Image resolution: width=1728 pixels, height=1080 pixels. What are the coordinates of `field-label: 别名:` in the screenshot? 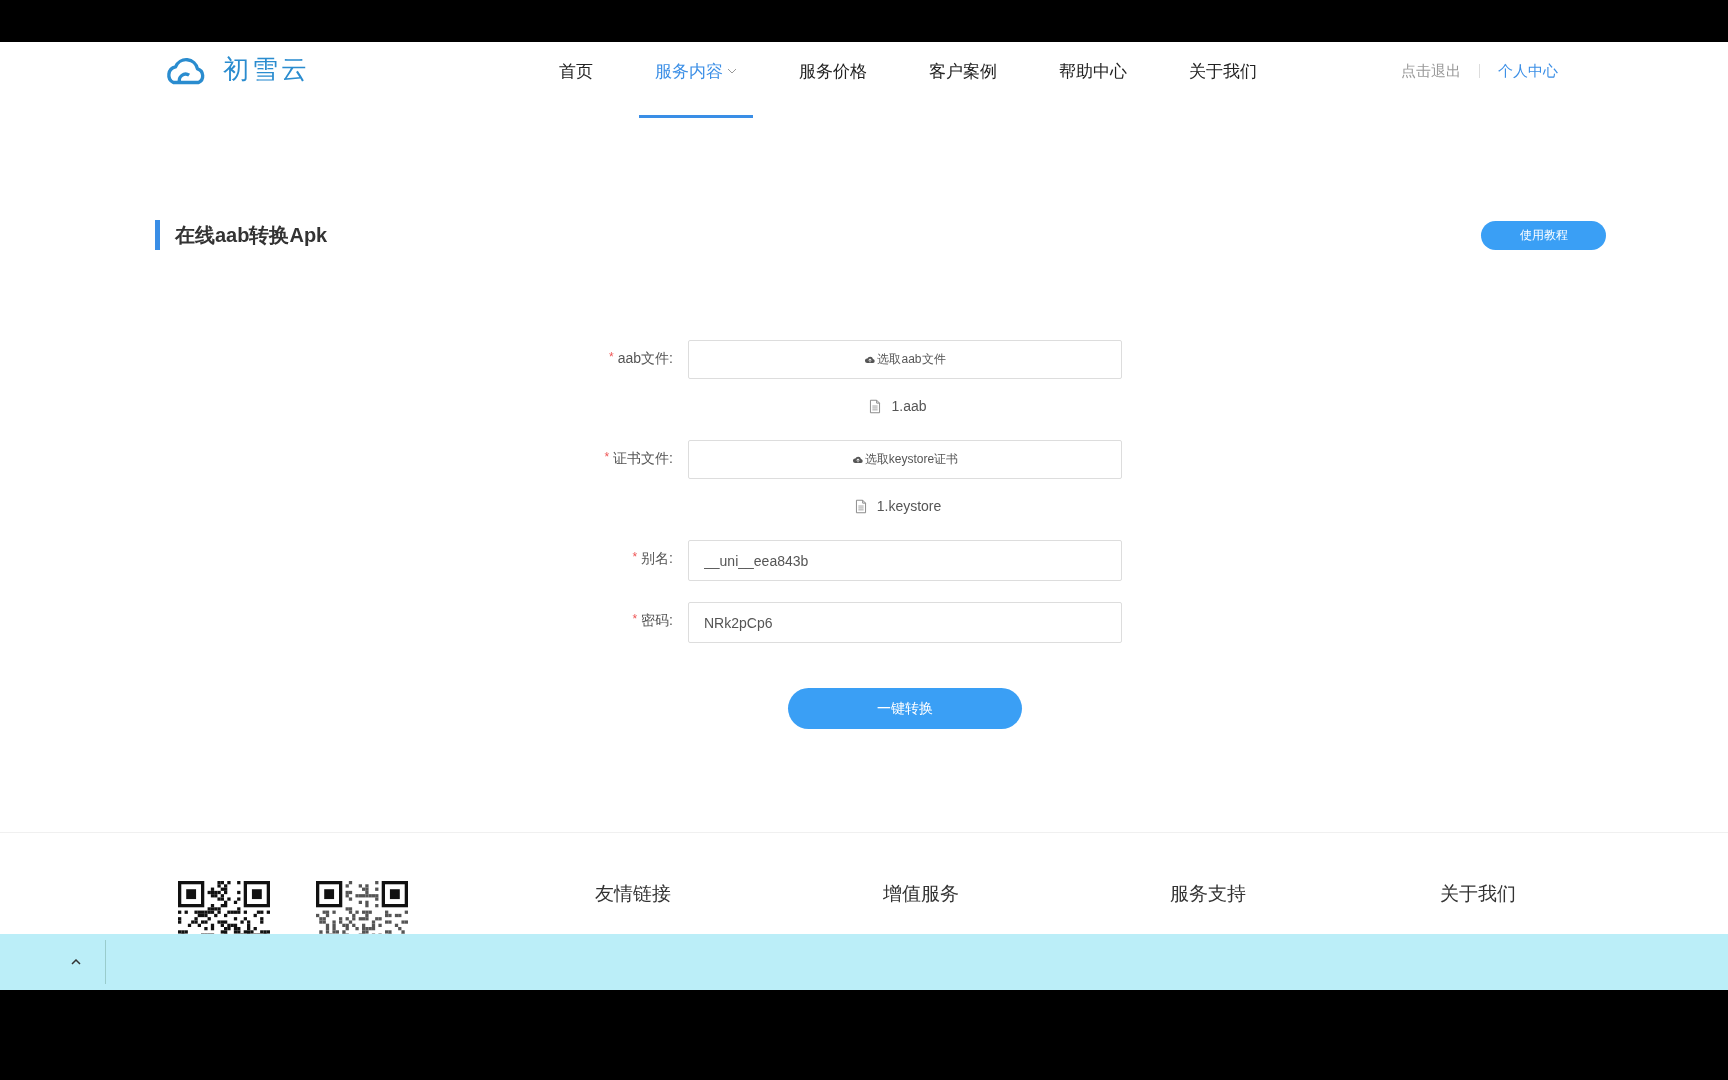 It's located at (657, 559).